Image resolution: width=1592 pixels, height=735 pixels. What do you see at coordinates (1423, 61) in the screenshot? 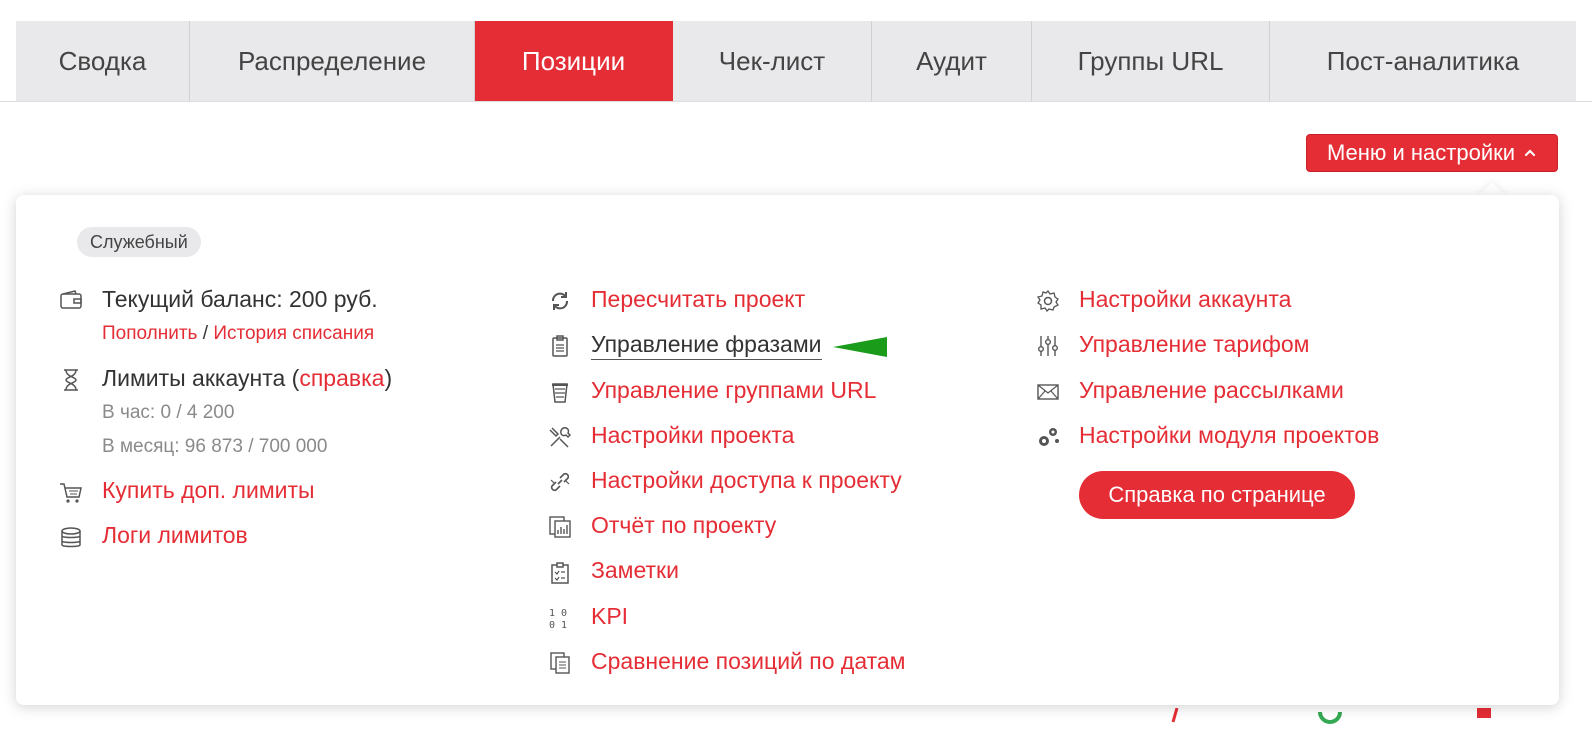
I see `tab-post-analytics: Пост-аналитика` at bounding box center [1423, 61].